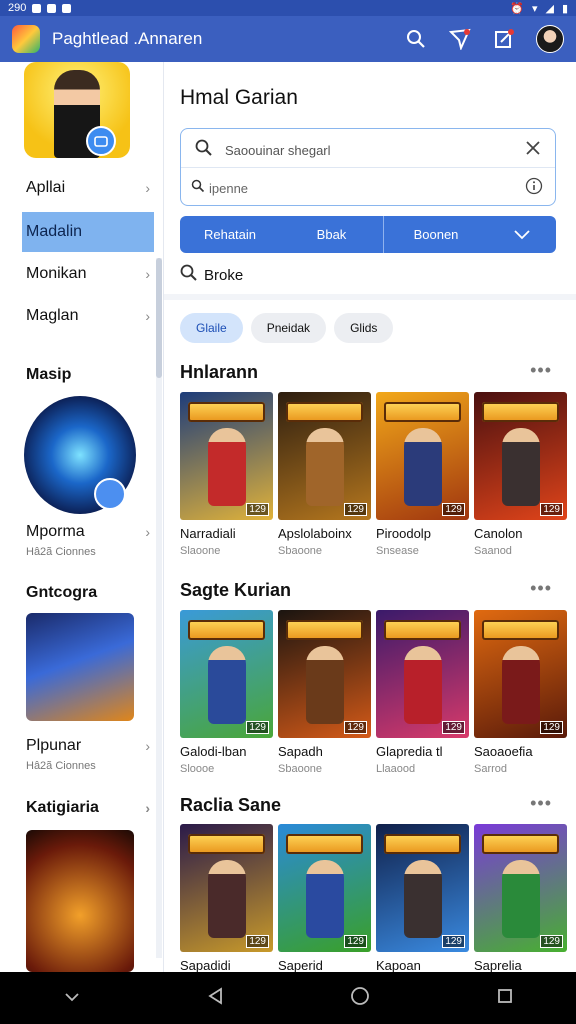 Image resolution: width=576 pixels, height=1024 pixels. I want to click on game-card: 129 Narradiali Slaoone, so click(226, 474).